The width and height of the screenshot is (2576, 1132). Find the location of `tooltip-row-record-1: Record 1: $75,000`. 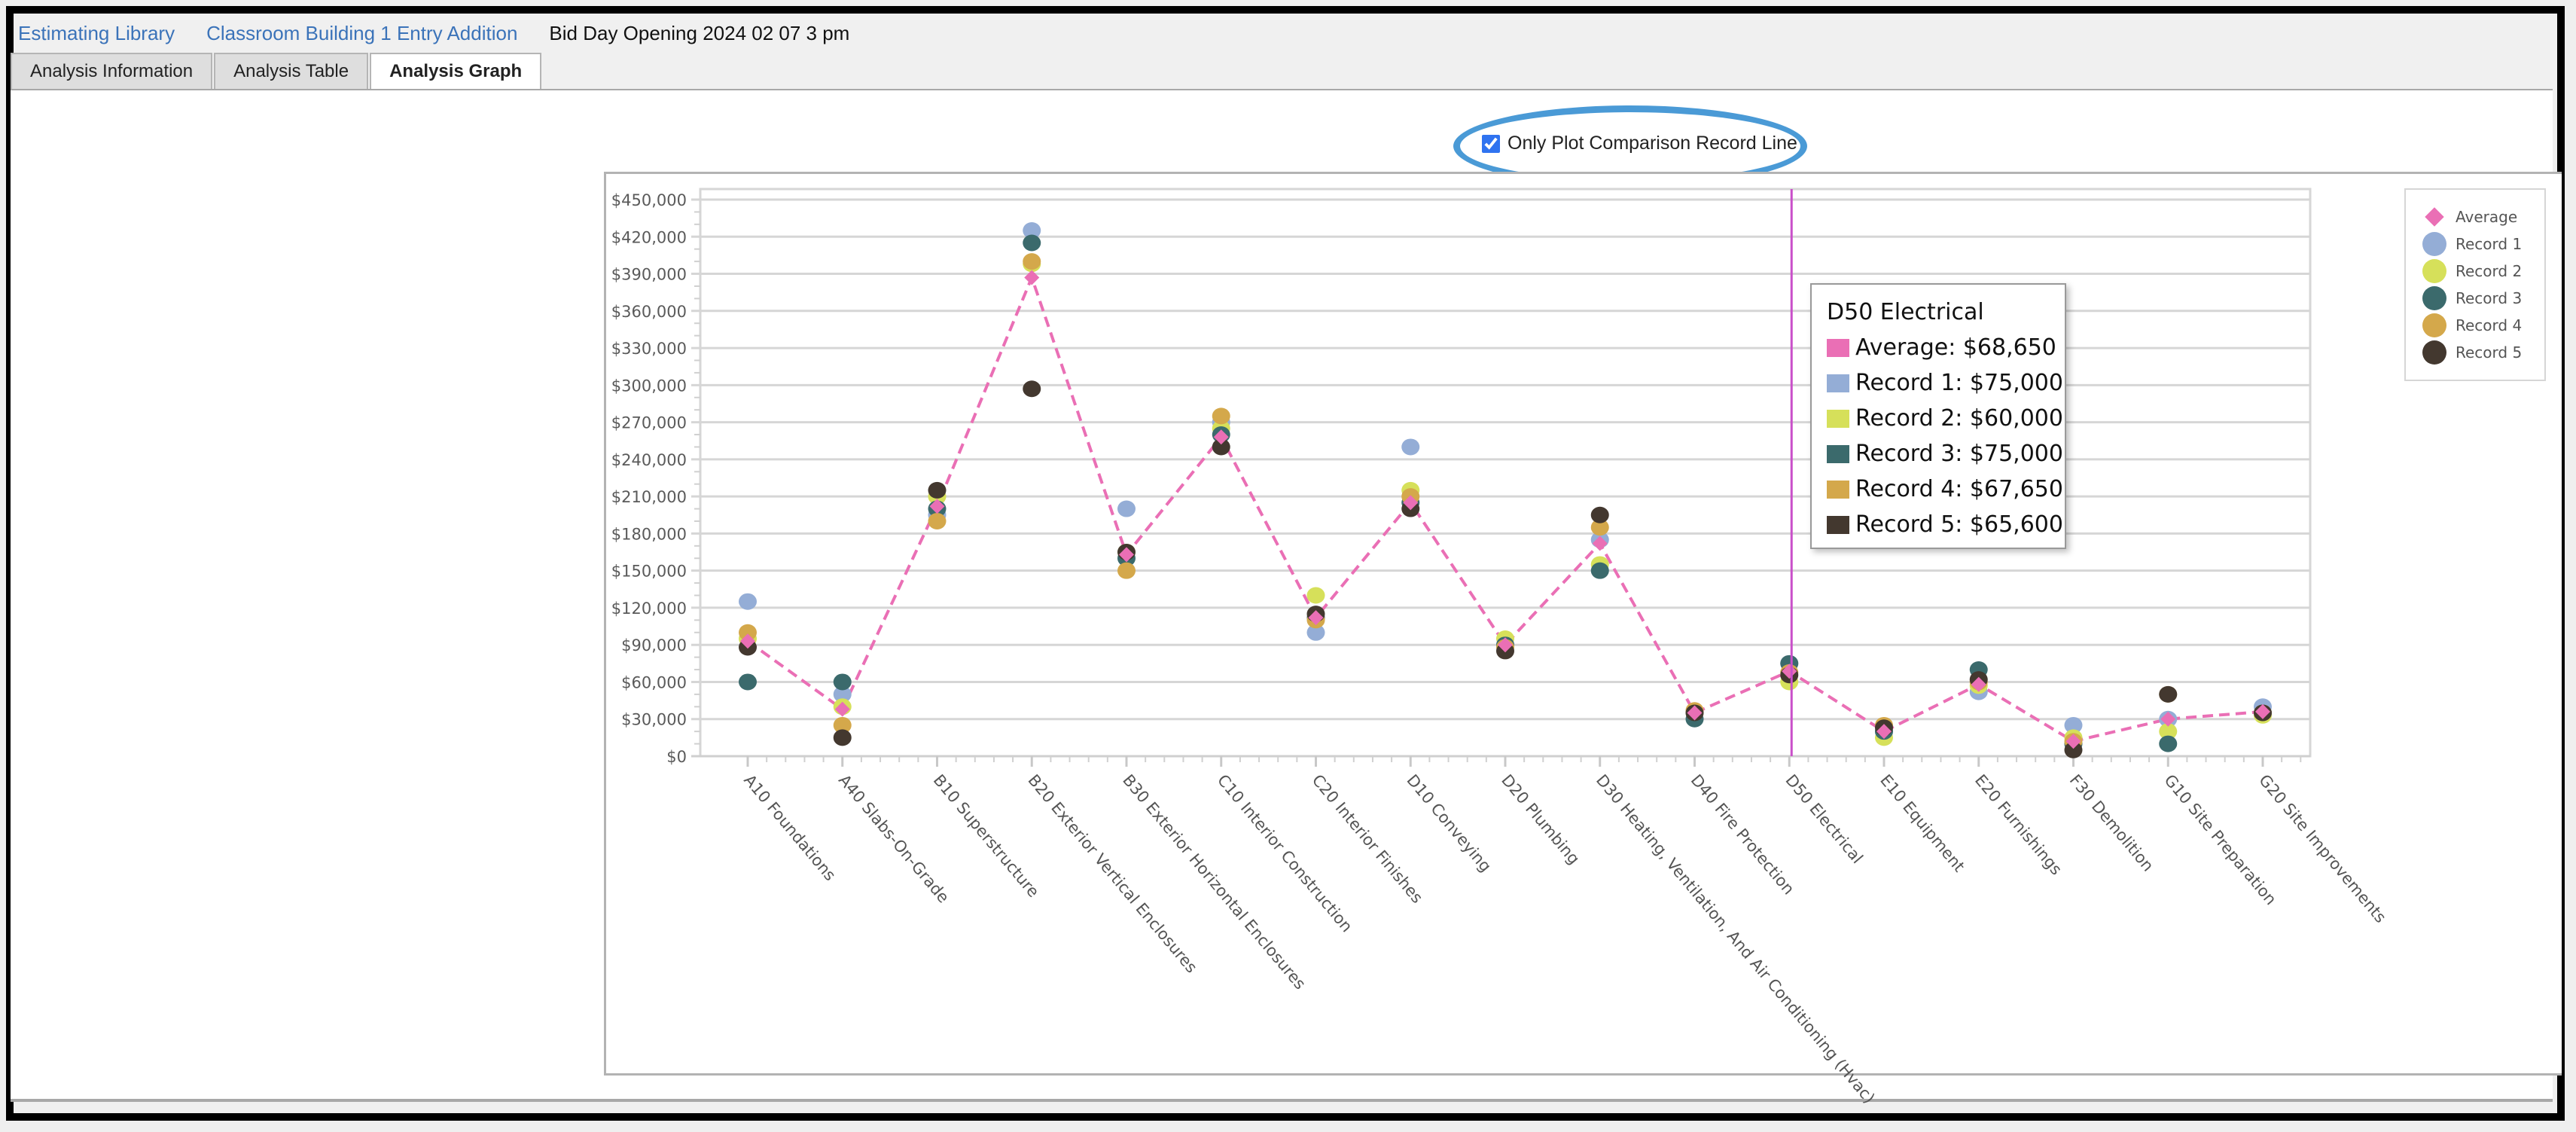

tooltip-row-record-1: Record 1: $75,000 is located at coordinates (1946, 383).